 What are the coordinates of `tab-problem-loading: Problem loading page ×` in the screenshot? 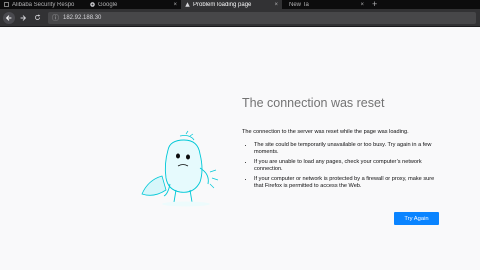 It's located at (231, 4).